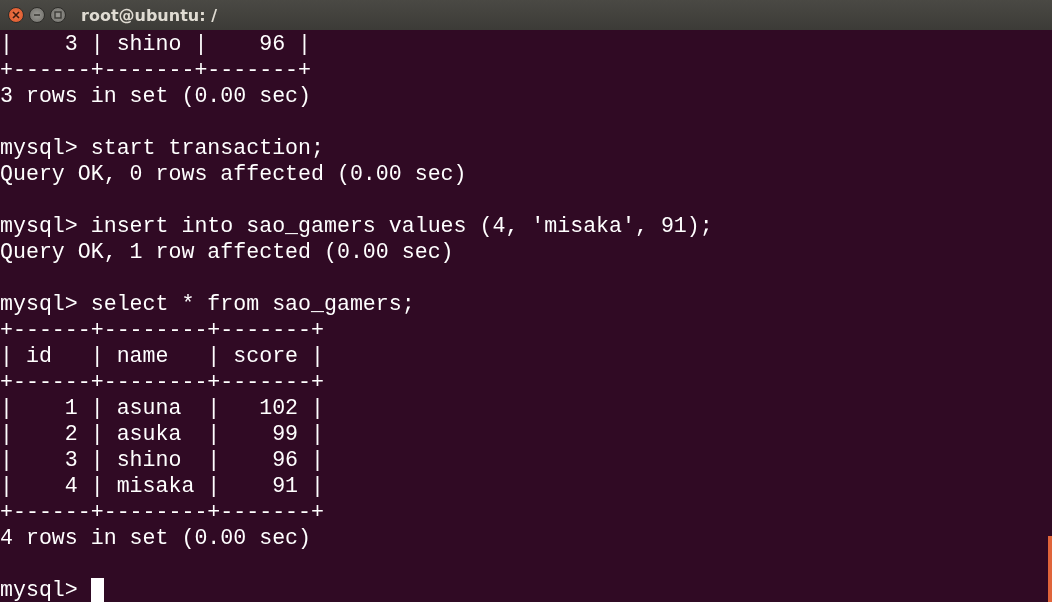  I want to click on terminal-line: | id | name | score |, so click(162, 356).